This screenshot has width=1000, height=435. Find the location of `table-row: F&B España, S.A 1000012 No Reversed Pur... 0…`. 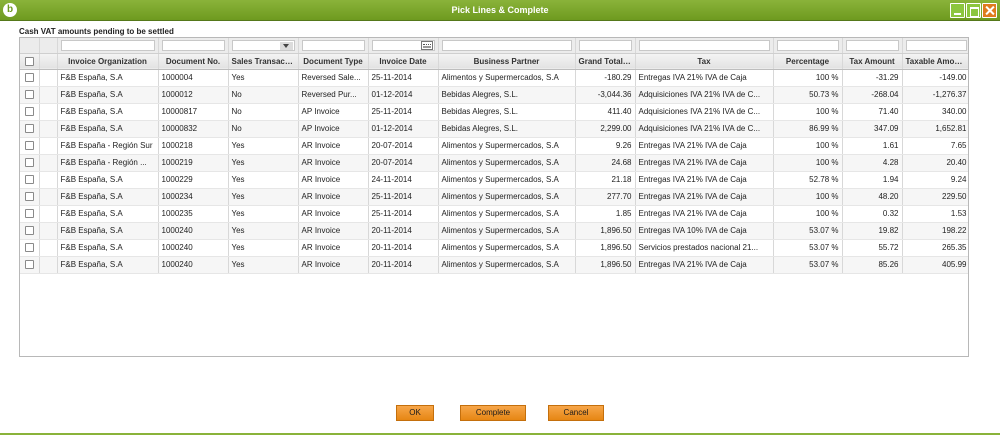

table-row: F&B España, S.A 1000012 No Reversed Pur... 0… is located at coordinates (494, 95).